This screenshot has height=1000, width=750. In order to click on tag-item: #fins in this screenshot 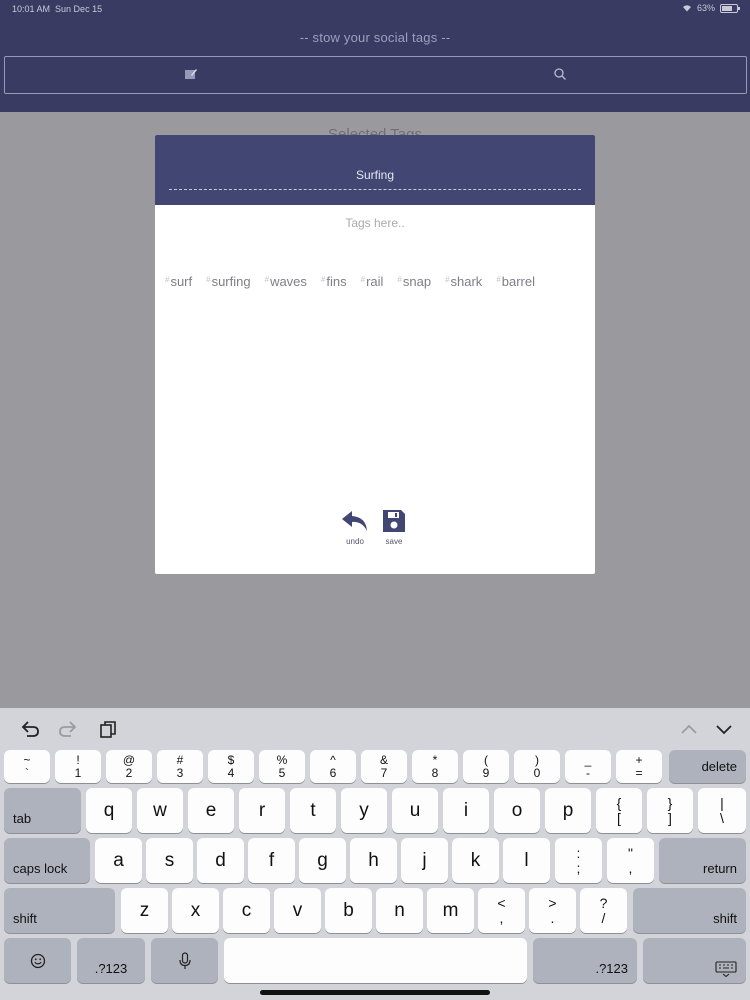, I will do `click(334, 281)`.